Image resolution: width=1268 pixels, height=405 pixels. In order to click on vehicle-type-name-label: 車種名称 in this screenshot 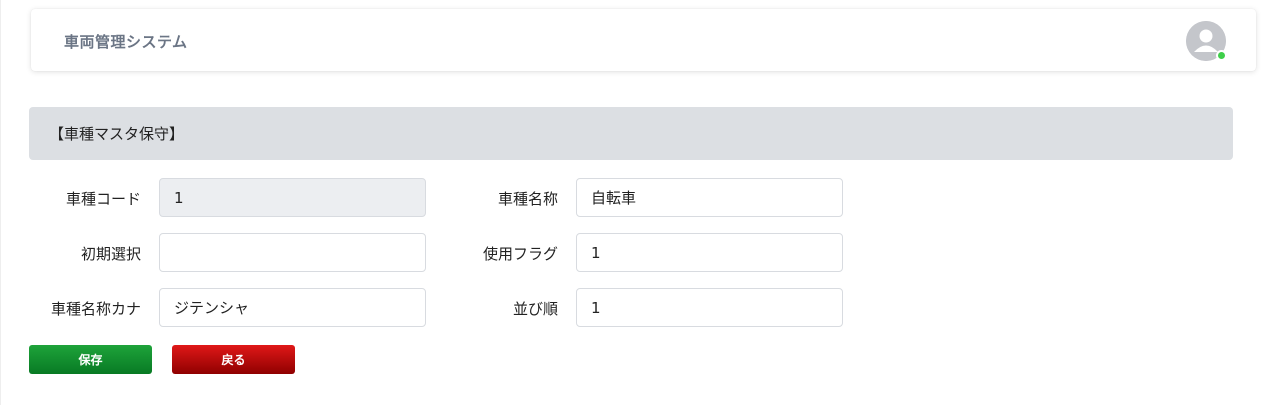, I will do `click(527, 199)`.